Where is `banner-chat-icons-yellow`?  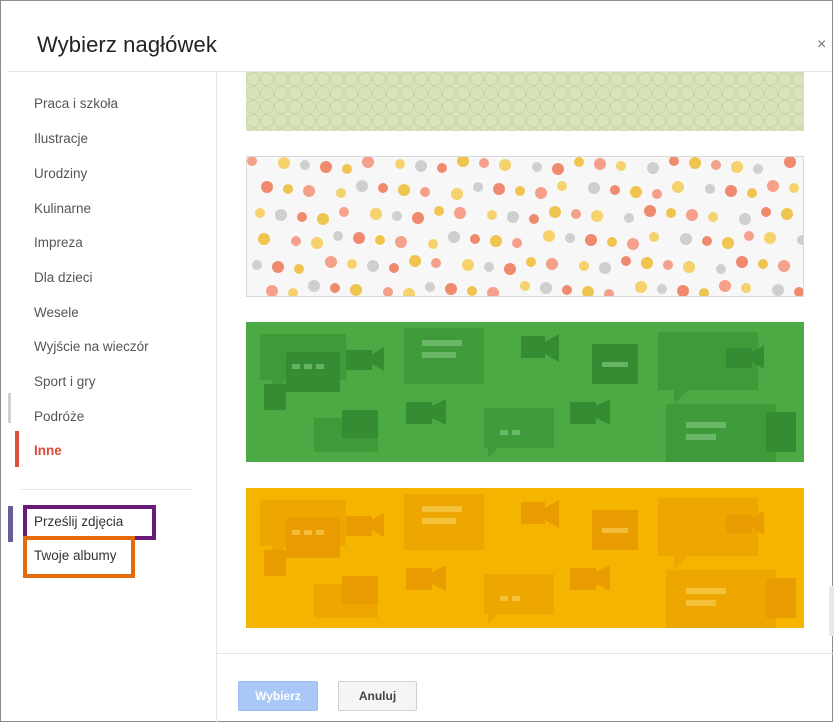 banner-chat-icons-yellow is located at coordinates (525, 558).